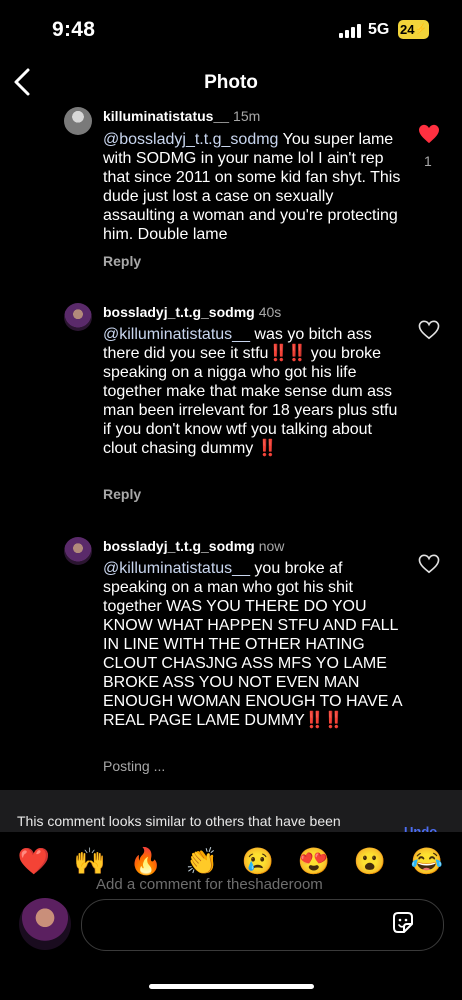  I want to click on status-time: 9:48, so click(74, 29).